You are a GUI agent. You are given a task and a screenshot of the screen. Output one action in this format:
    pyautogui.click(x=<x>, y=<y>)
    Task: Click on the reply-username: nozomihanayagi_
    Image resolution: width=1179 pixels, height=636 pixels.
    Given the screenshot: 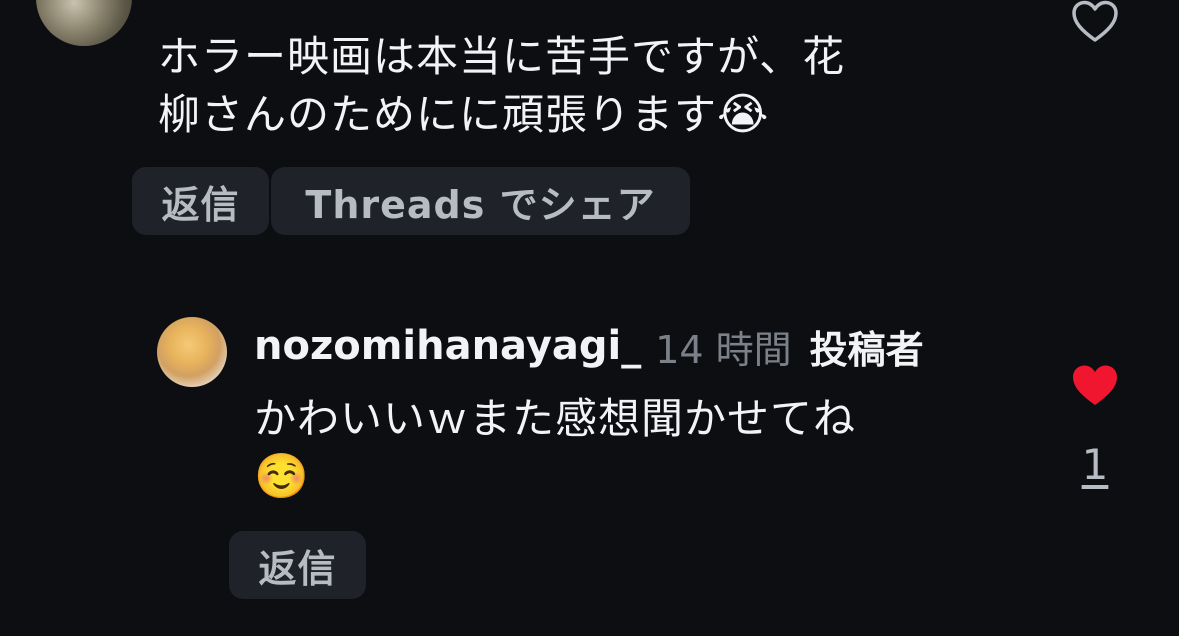 What is the action you would take?
    pyautogui.click(x=447, y=346)
    